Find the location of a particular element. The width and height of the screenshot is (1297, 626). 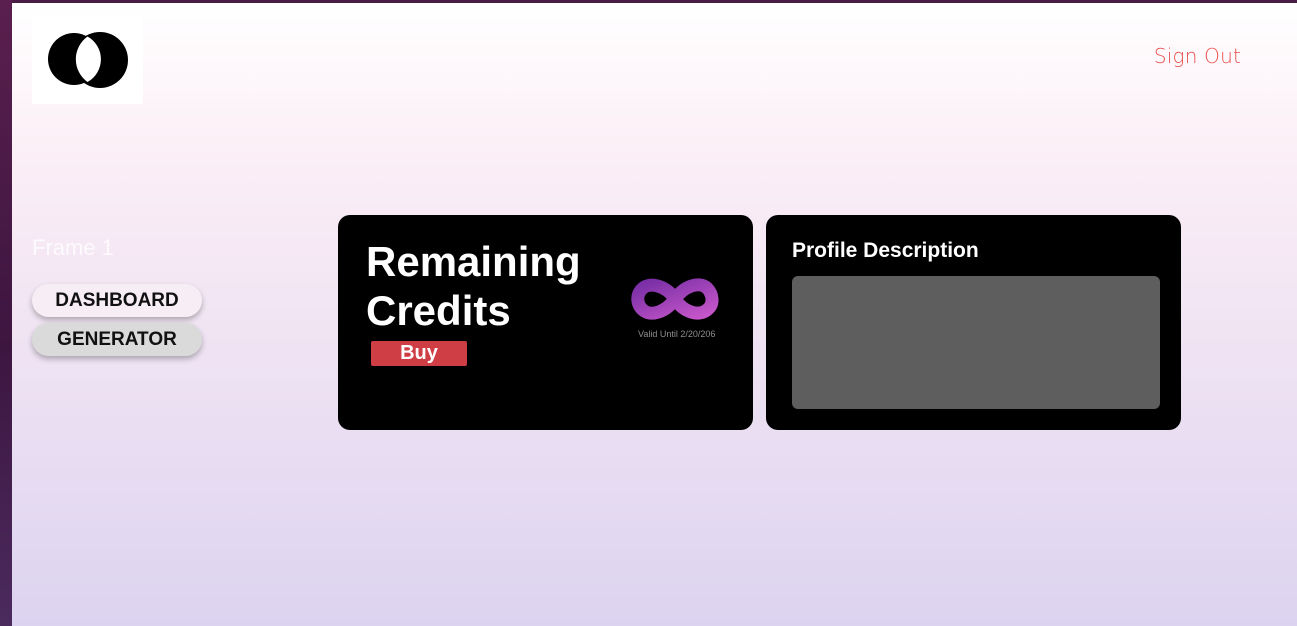

nav-generator-button: GENERATOR is located at coordinates (117, 339).